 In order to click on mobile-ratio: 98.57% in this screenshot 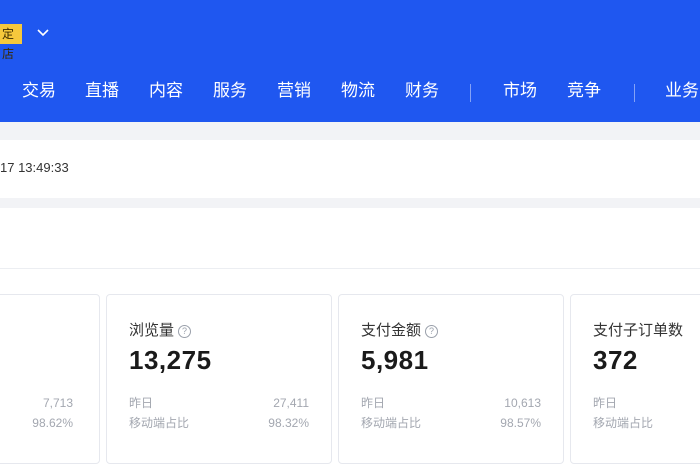, I will do `click(520, 423)`.